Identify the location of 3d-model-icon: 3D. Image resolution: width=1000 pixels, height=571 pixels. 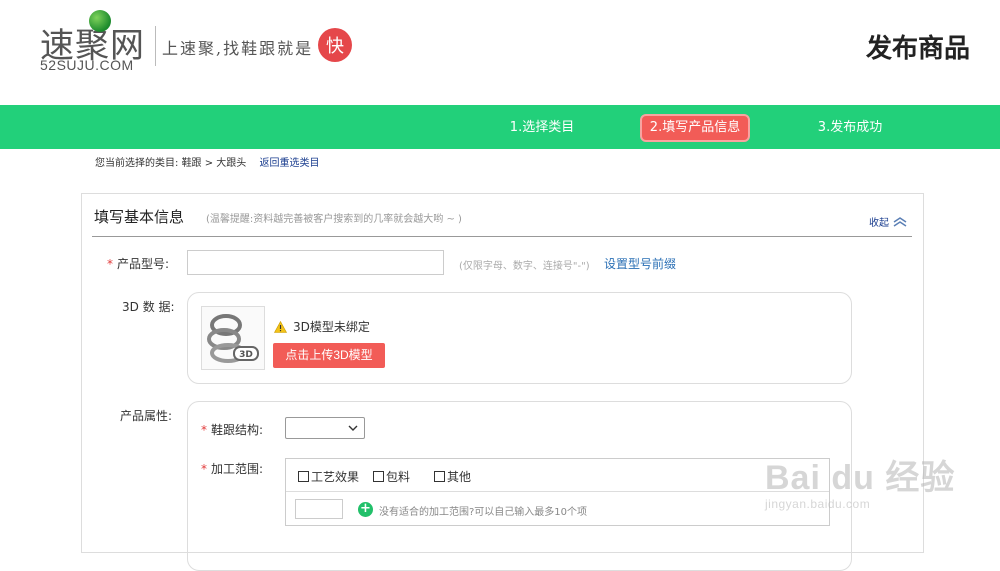
(233, 338).